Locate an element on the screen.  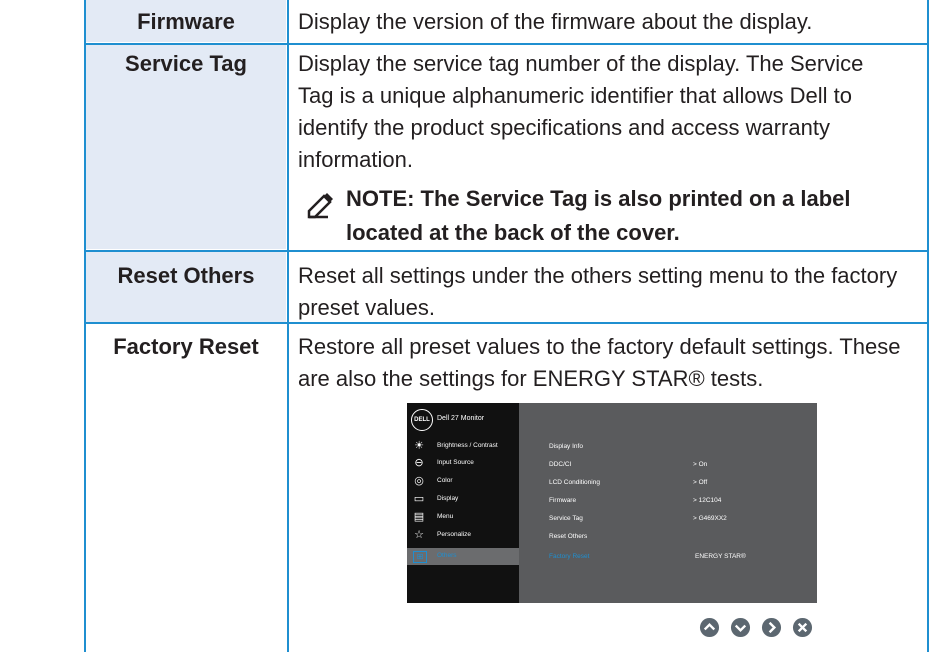
osd-setting-row: Display Info is located at coordinates (668, 447).